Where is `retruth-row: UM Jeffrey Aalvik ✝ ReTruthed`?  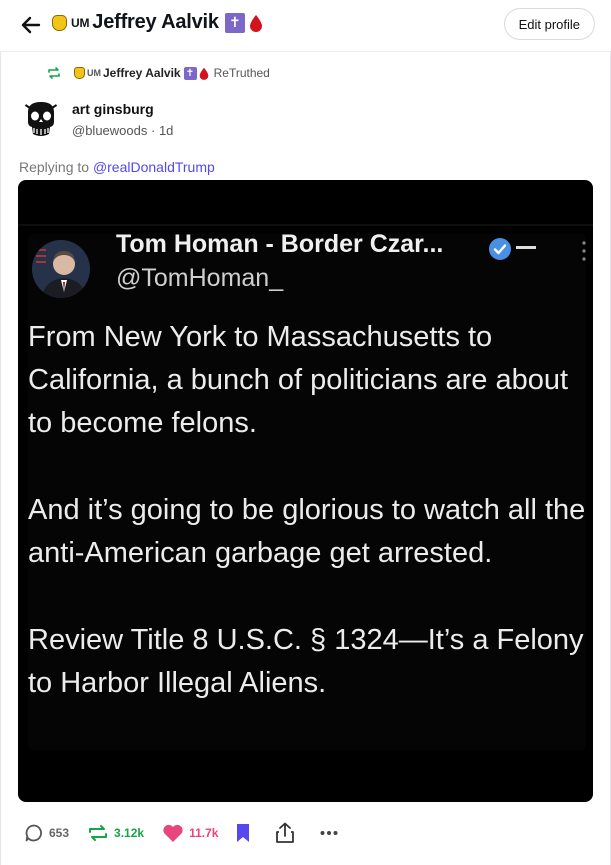 retruth-row: UM Jeffrey Aalvik ✝ ReTruthed is located at coordinates (158, 73).